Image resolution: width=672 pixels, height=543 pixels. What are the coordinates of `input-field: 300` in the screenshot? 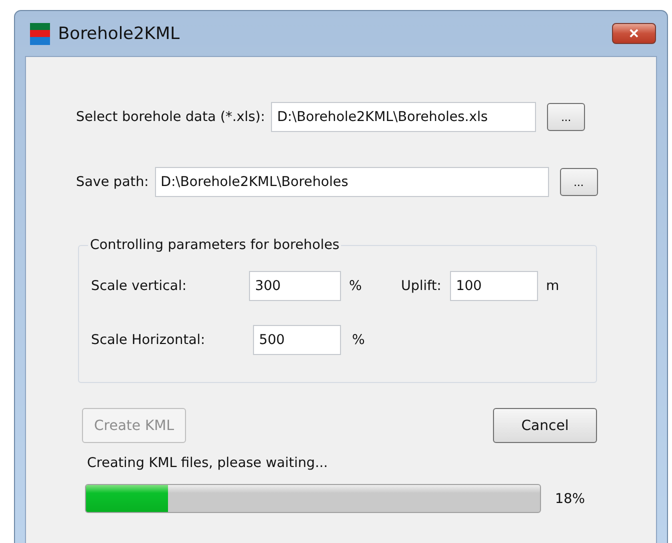 It's located at (295, 286).